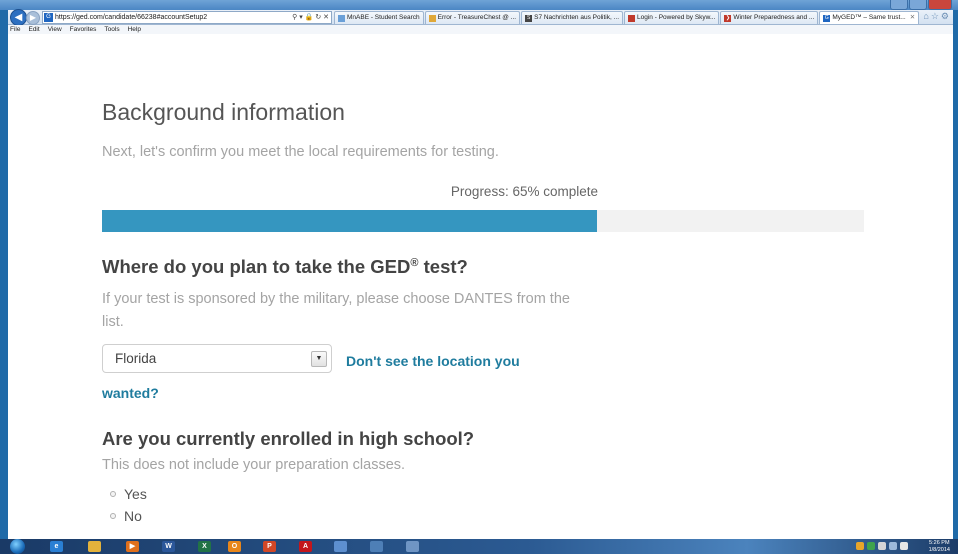 The width and height of the screenshot is (958, 554). What do you see at coordinates (4, 277) in the screenshot?
I see `window-frame-left` at bounding box center [4, 277].